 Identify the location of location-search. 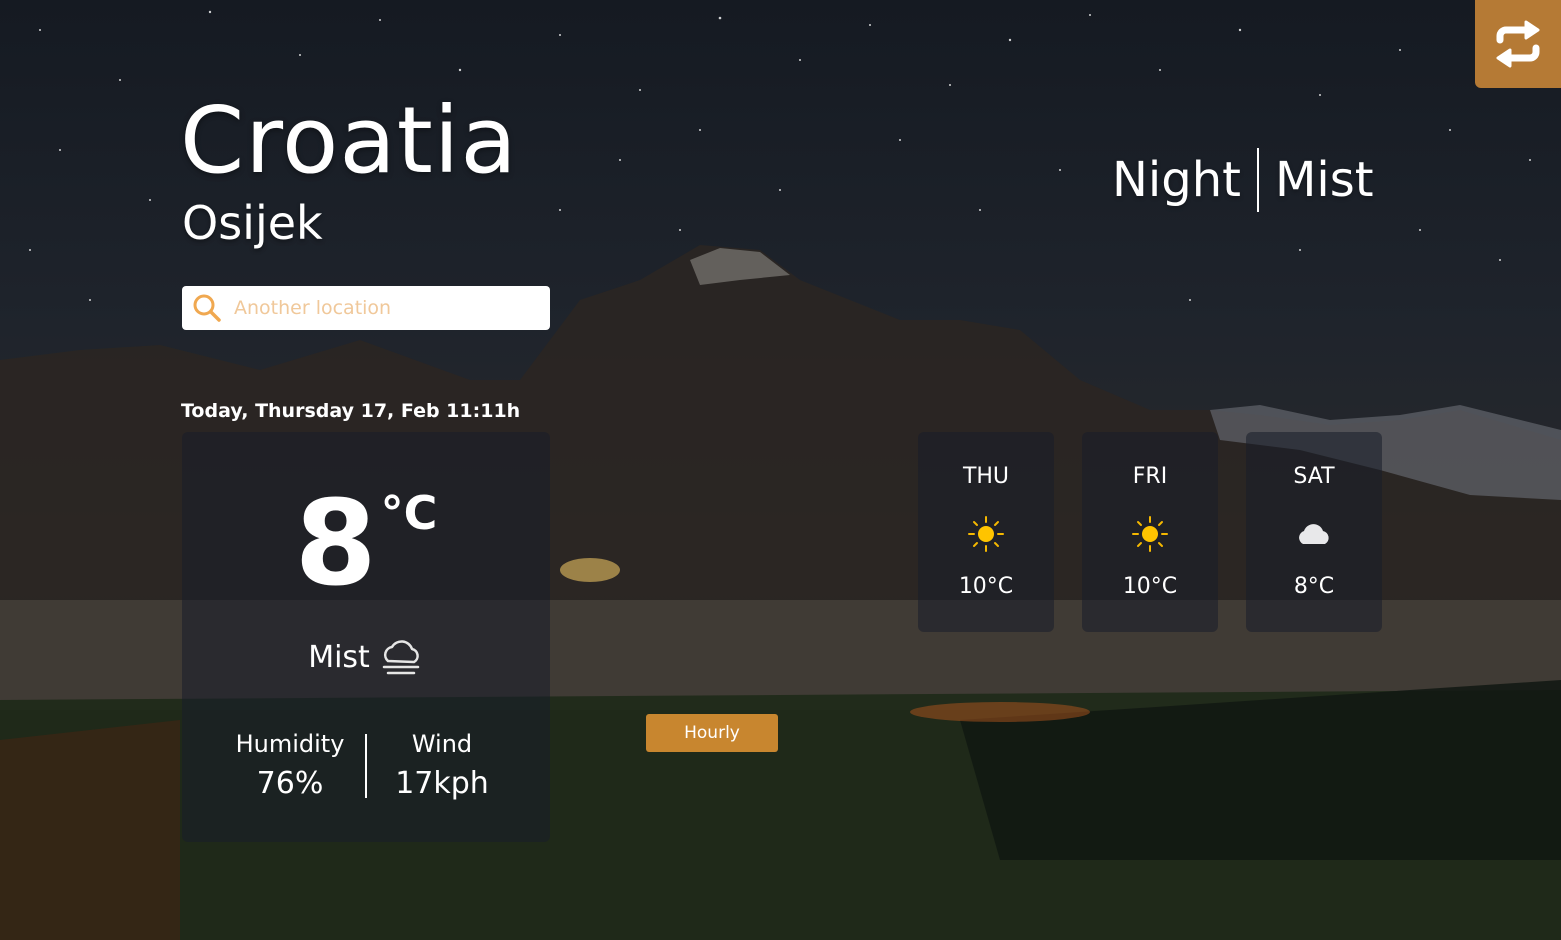
(366, 308).